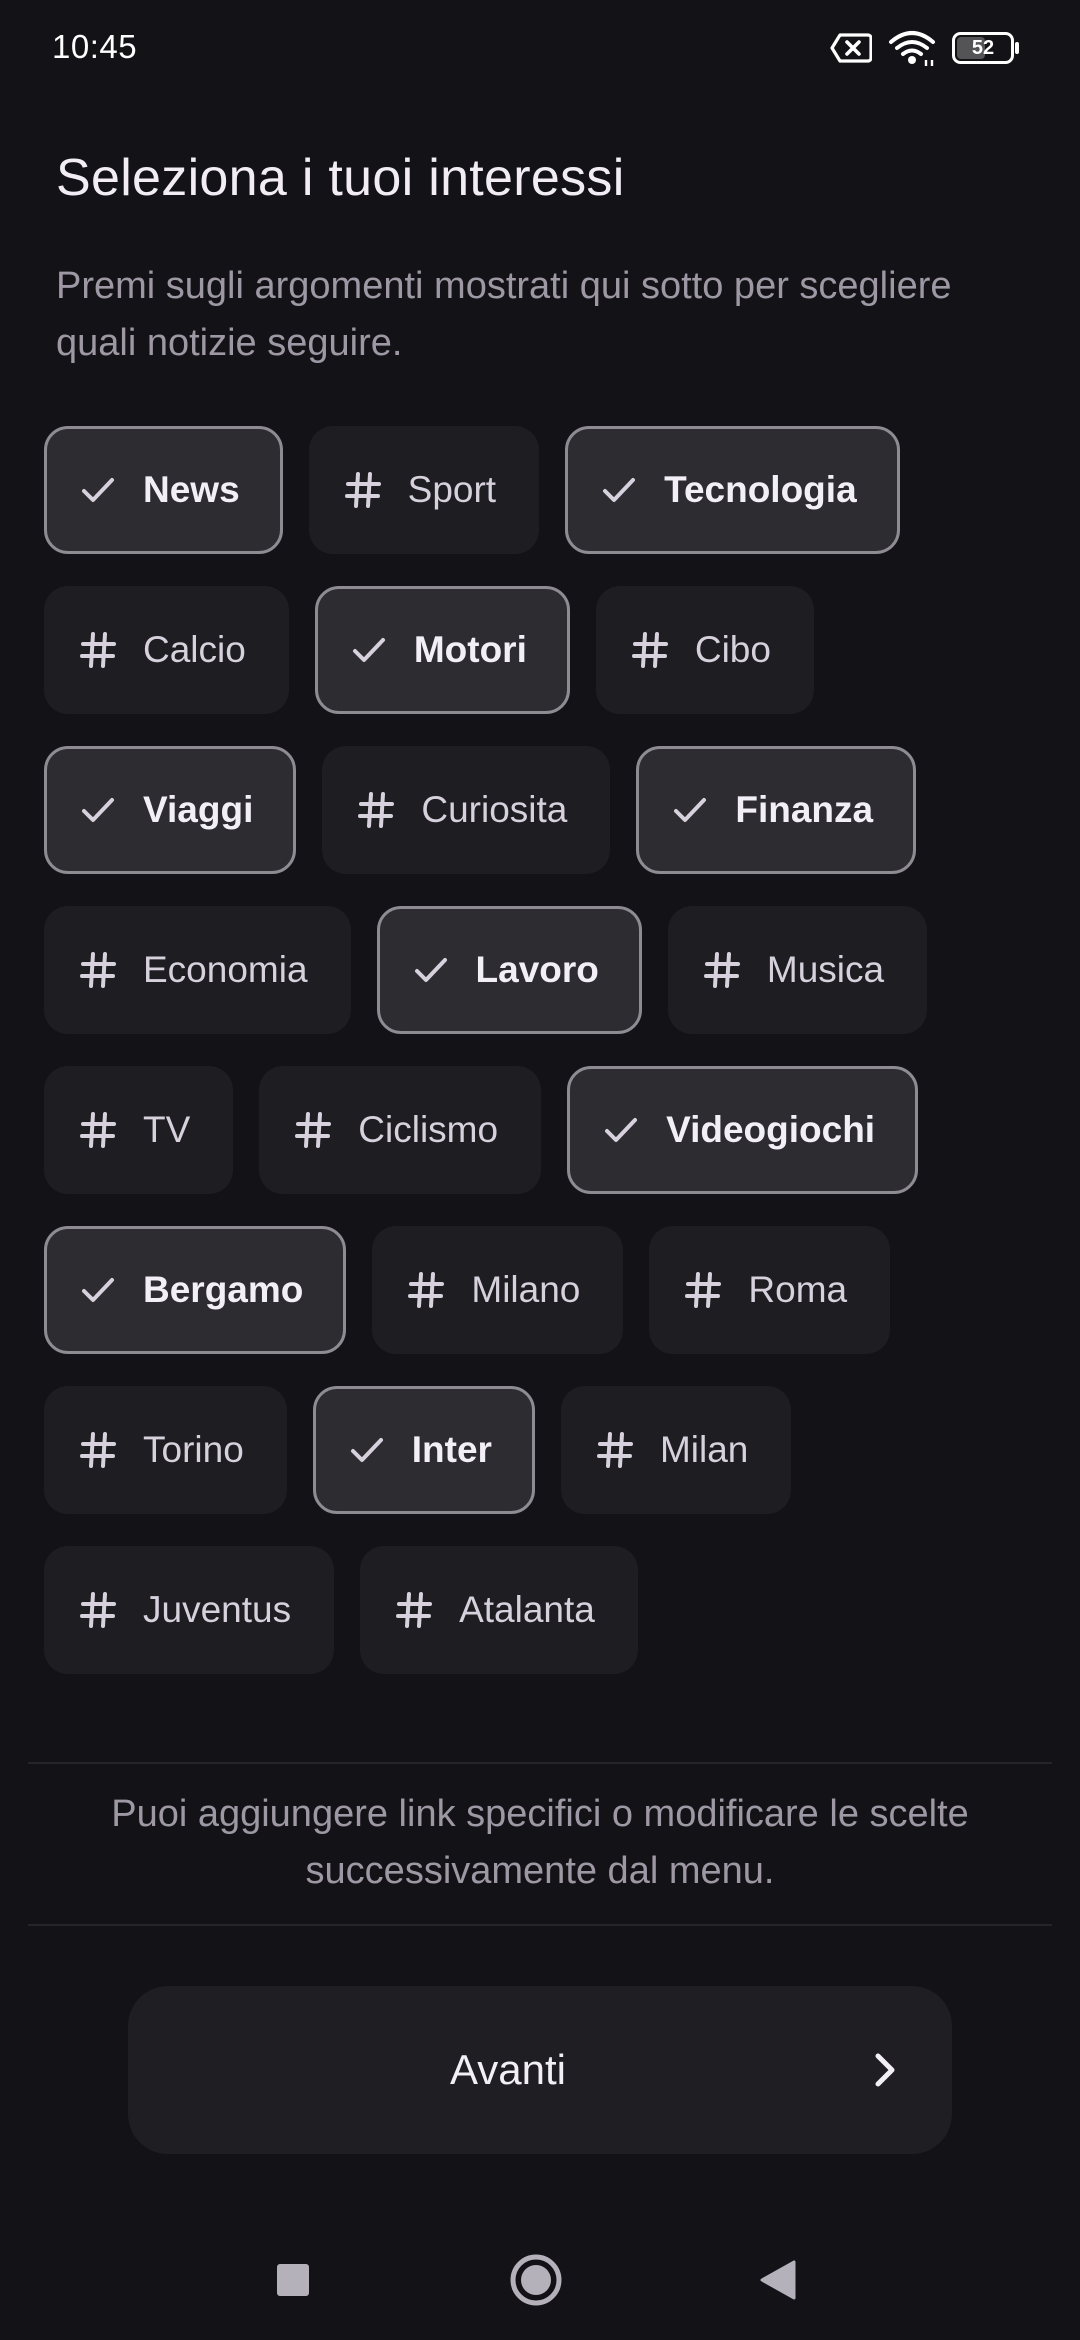 Image resolution: width=1080 pixels, height=2340 pixels. What do you see at coordinates (494, 809) in the screenshot?
I see `topic-chip-label: Curiosita` at bounding box center [494, 809].